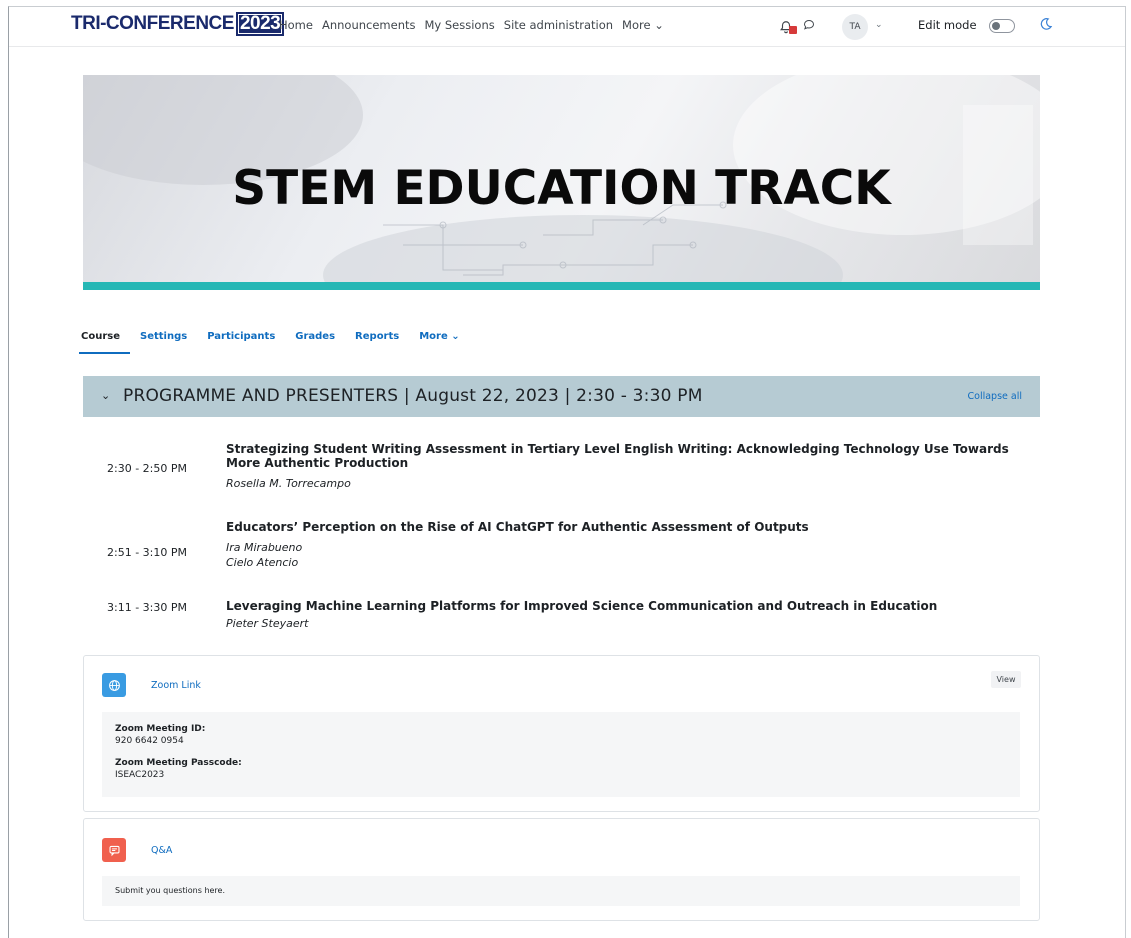 This screenshot has width=1131, height=938. Describe the element at coordinates (947, 25) in the screenshot. I see `edit-mode-label: Edit mode` at that location.